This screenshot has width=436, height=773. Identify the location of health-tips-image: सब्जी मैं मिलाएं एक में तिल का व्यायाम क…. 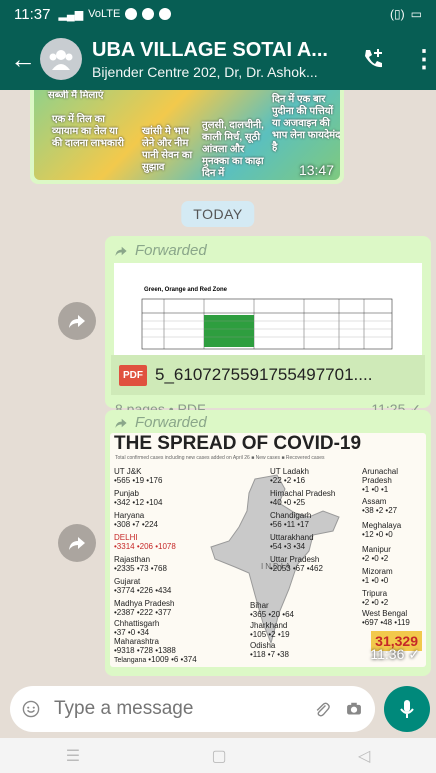
(187, 135).